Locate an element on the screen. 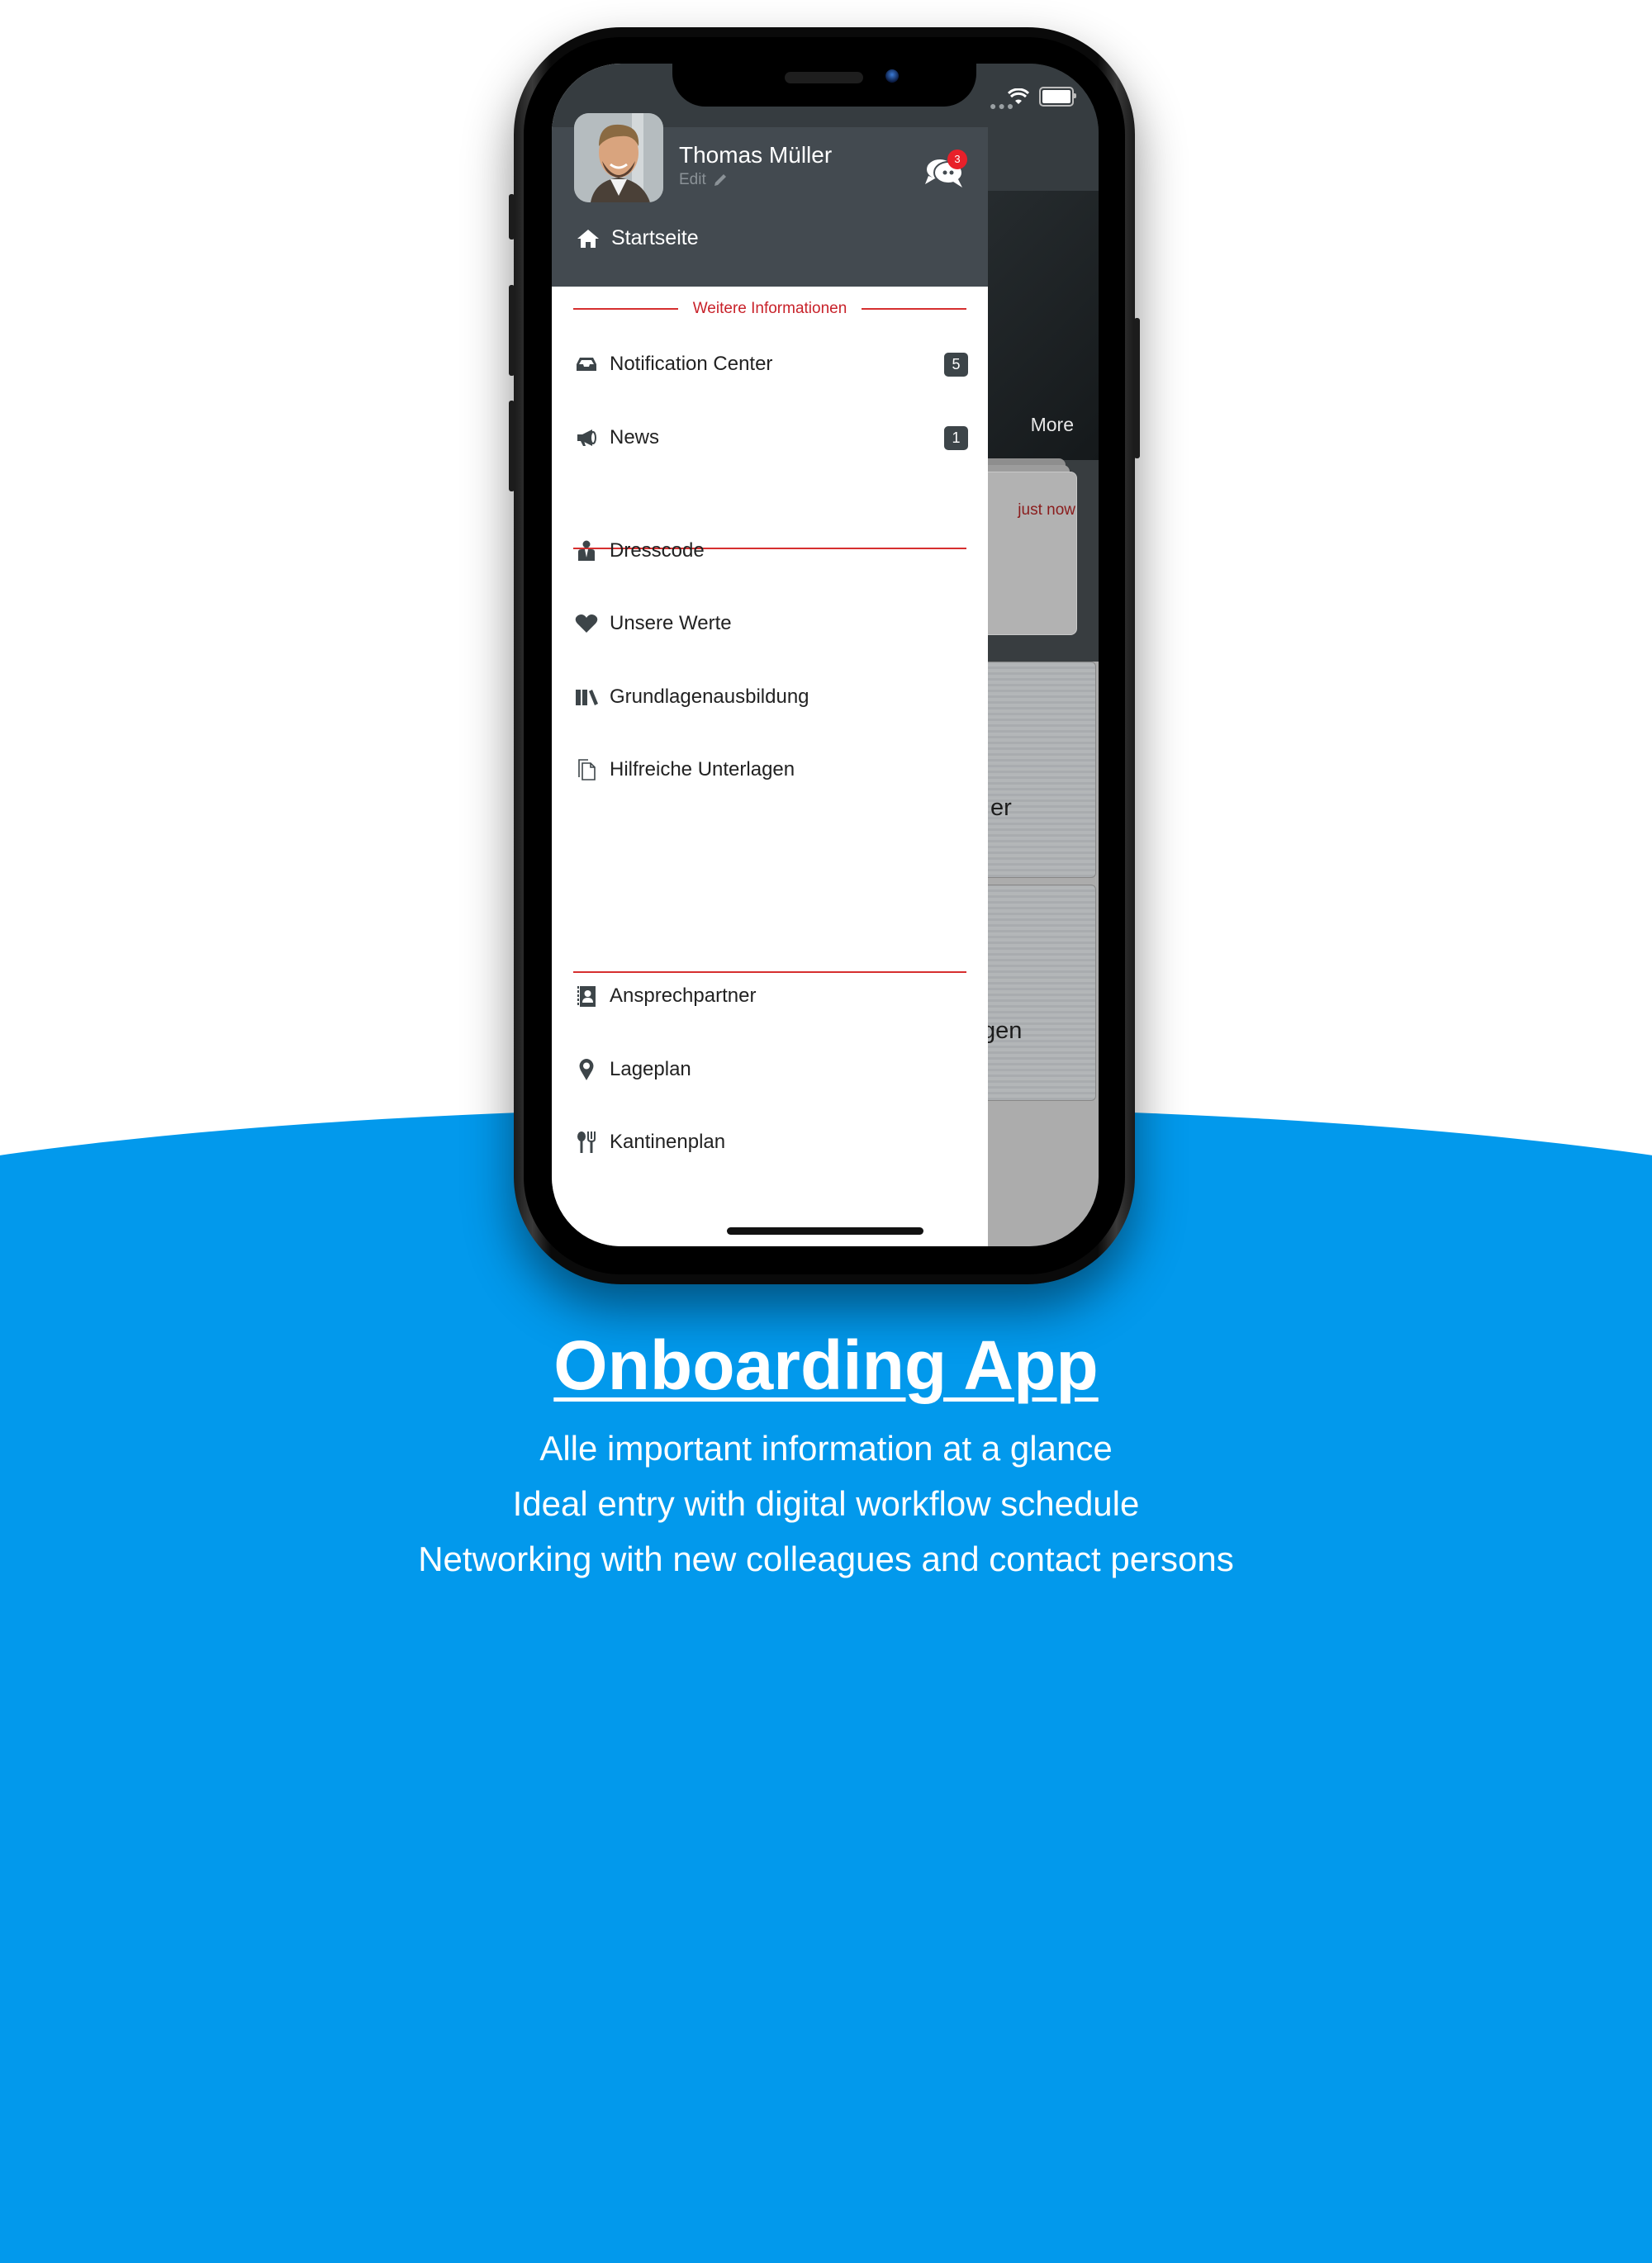  home-indicator is located at coordinates (825, 1231).